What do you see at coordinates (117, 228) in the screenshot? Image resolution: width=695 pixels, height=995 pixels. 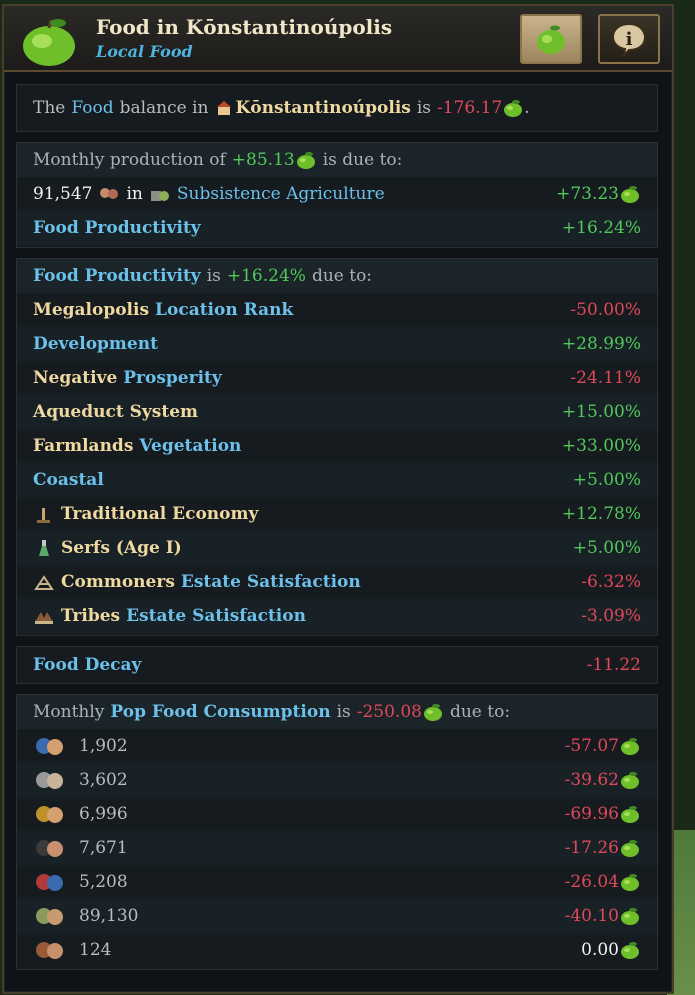 I see `food-productivity-label: Food Productivity` at bounding box center [117, 228].